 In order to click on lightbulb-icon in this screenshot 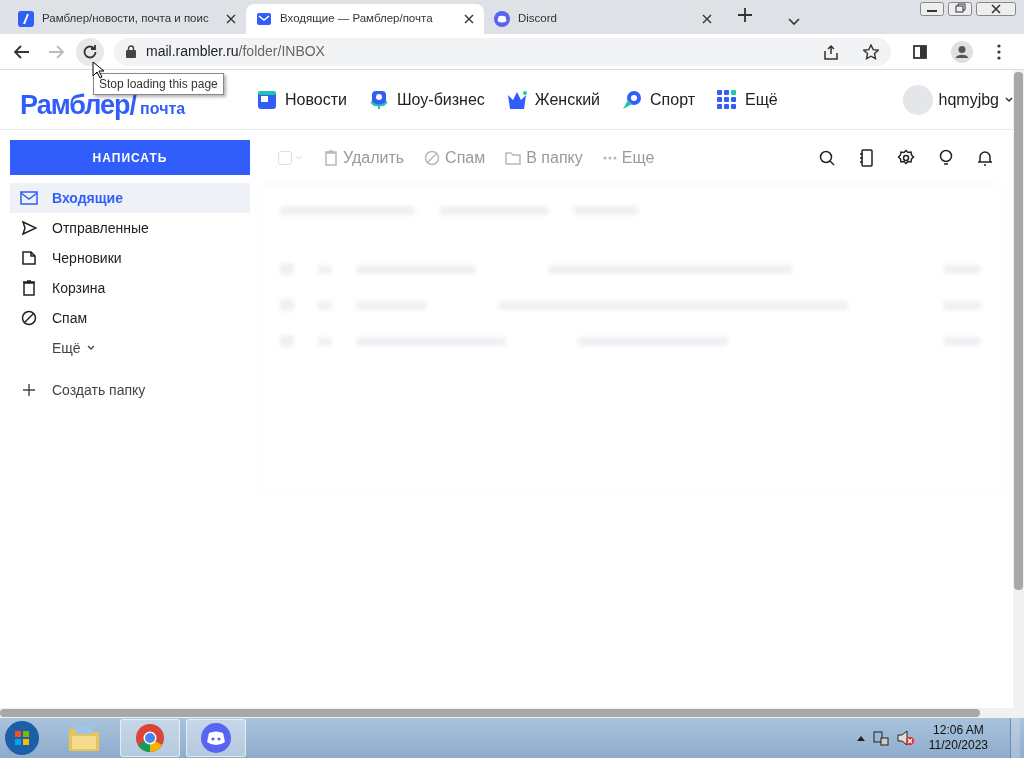, I will do `click(946, 157)`.